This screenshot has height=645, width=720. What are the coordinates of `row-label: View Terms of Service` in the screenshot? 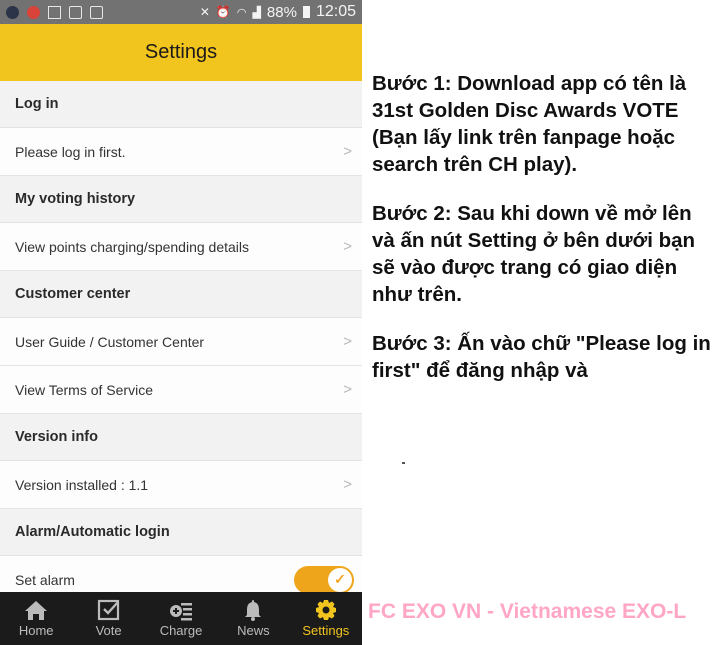 It's located at (84, 389).